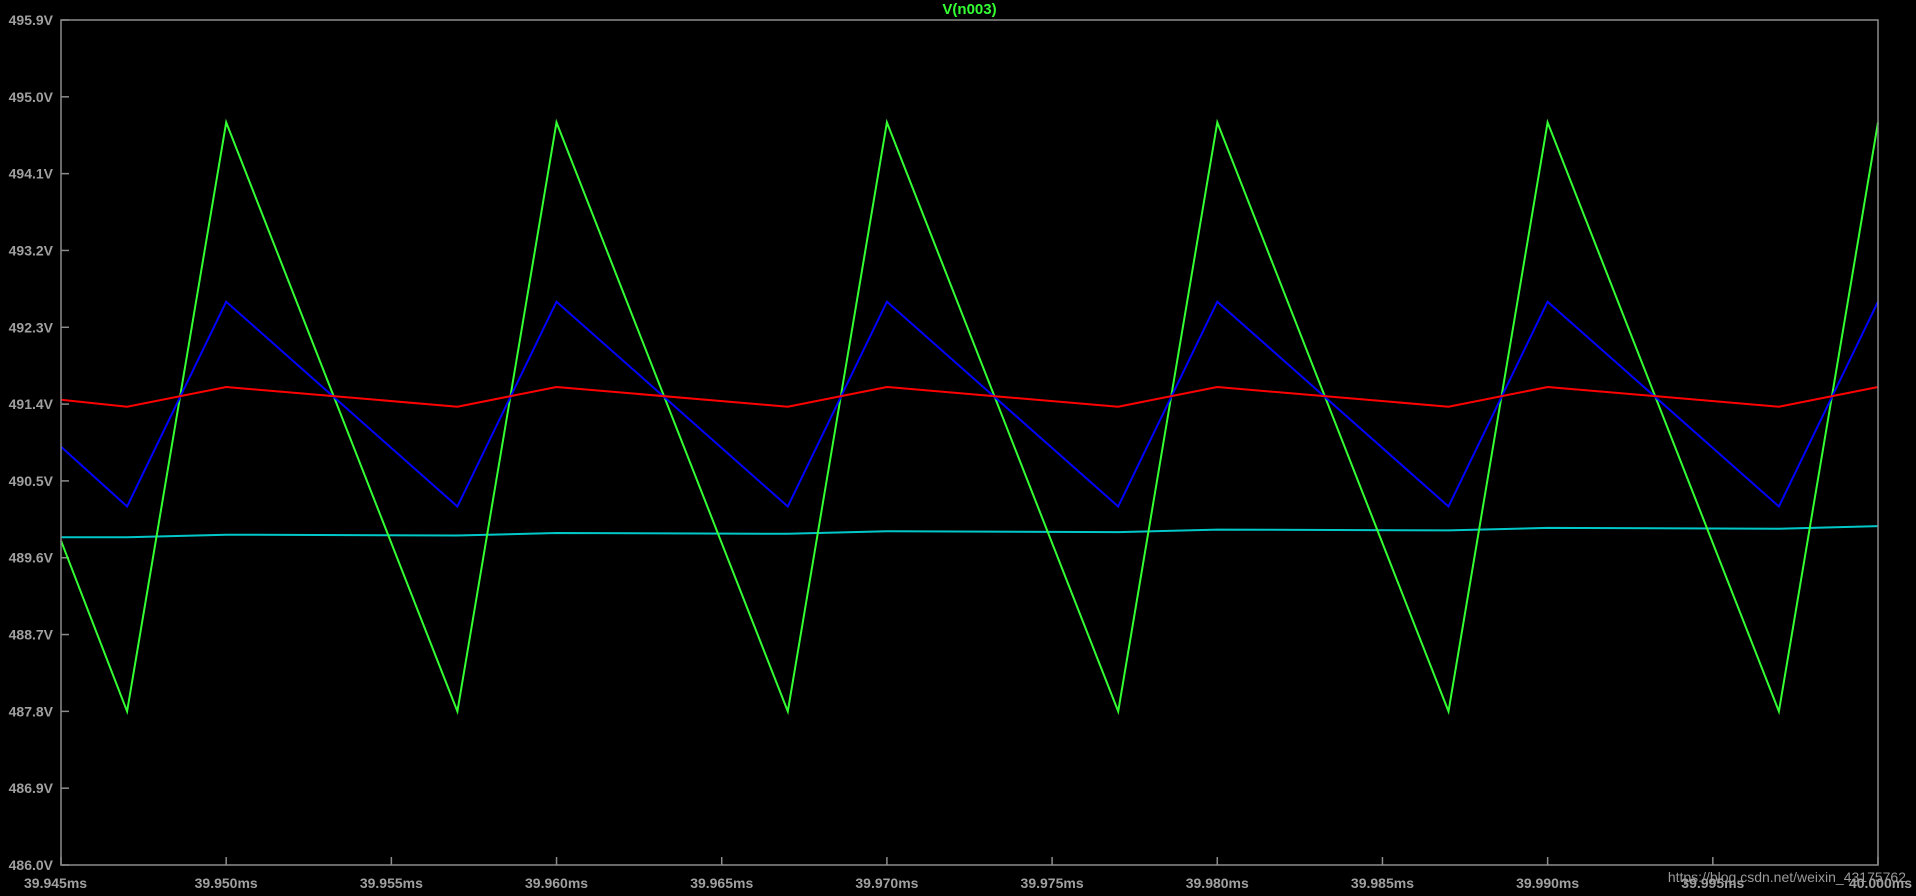 The width and height of the screenshot is (1916, 896). What do you see at coordinates (886, 883) in the screenshot?
I see `x-tick-label: 39.970ms` at bounding box center [886, 883].